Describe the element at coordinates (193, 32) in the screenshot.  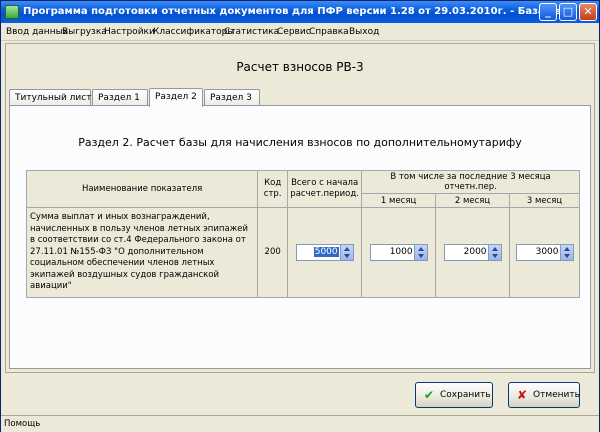
I see `menu-item-classifiers: Классификаторы` at that location.